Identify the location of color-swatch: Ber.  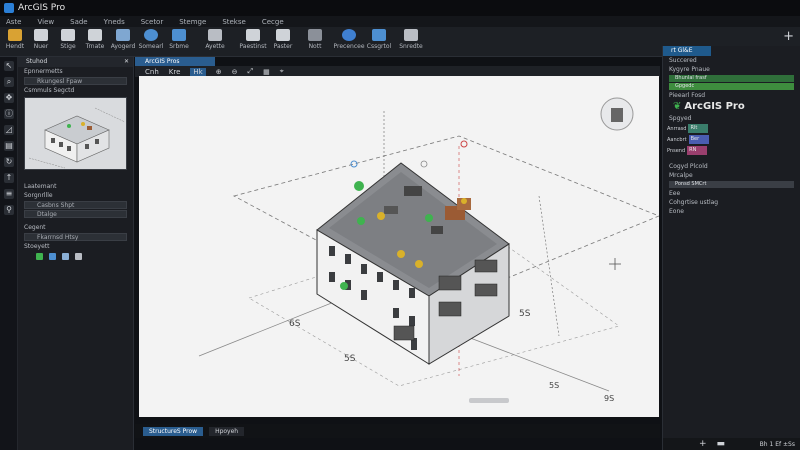
(698, 139).